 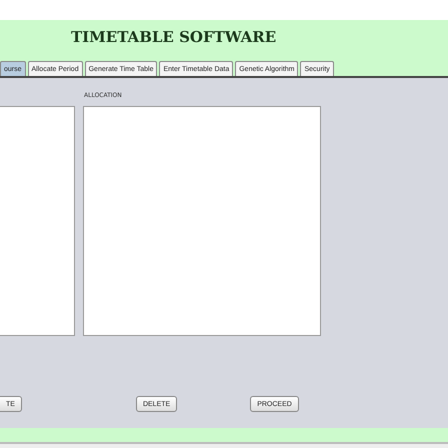 I want to click on list-box, so click(x=37, y=221).